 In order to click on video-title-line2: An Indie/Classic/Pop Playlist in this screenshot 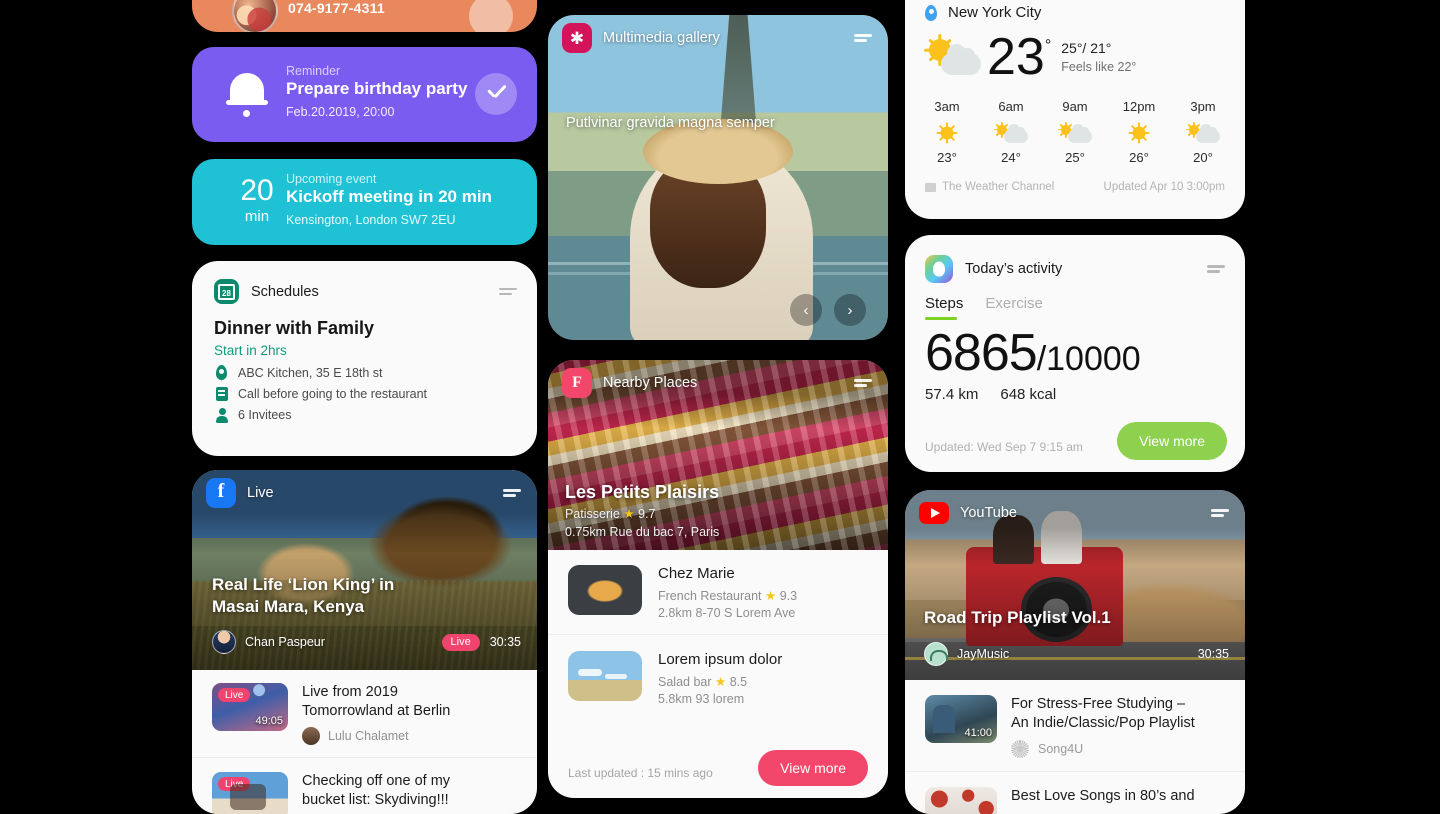, I will do `click(1103, 723)`.